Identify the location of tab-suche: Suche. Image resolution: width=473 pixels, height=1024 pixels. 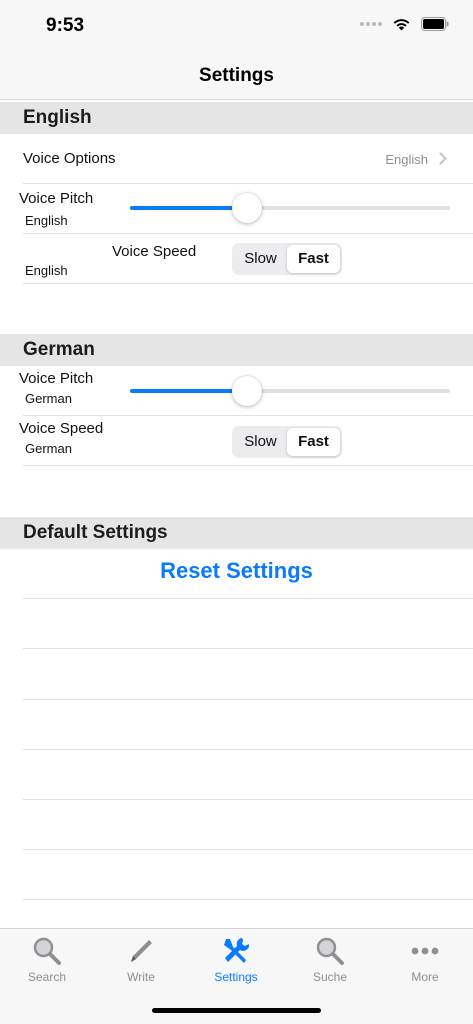
(330, 959).